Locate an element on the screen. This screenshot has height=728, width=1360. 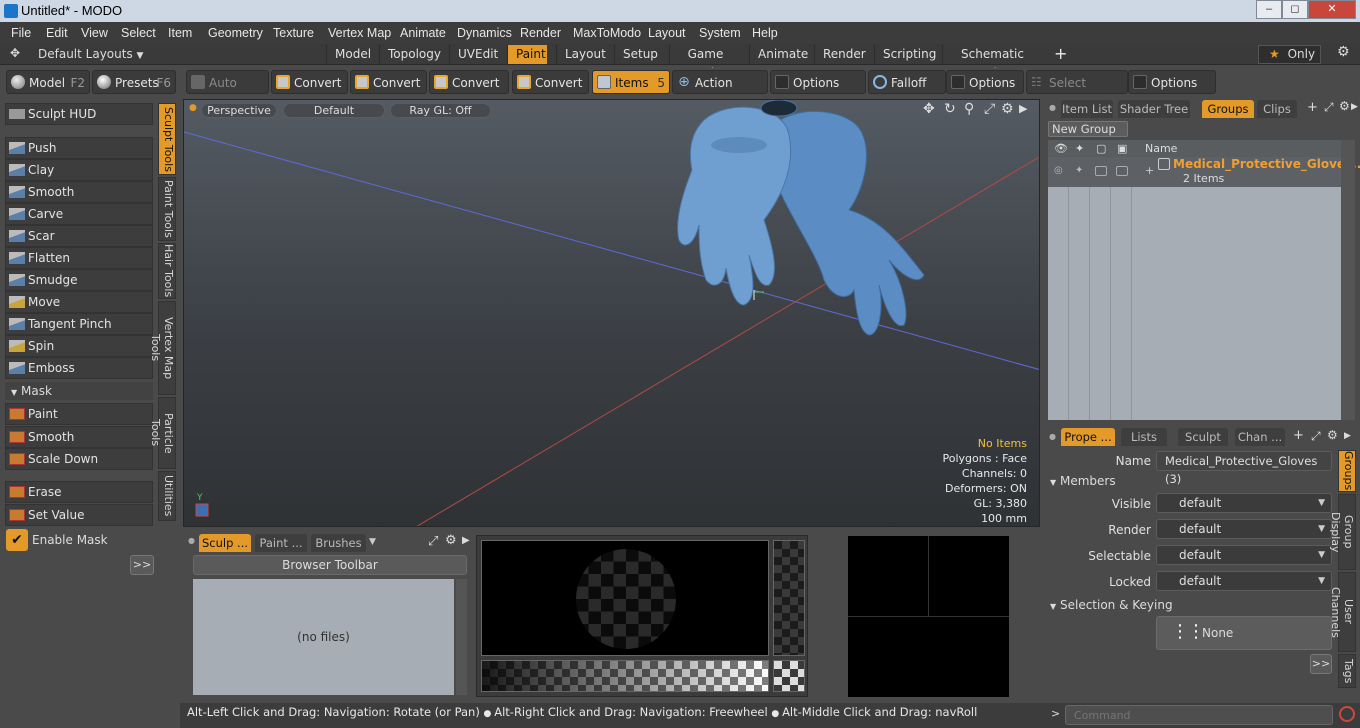
menu-file: File is located at coordinates (21, 33).